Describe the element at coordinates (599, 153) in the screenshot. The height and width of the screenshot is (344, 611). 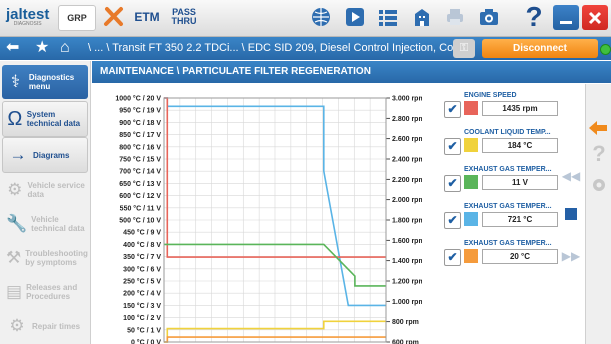
I see `help-gear-icon: ?` at that location.